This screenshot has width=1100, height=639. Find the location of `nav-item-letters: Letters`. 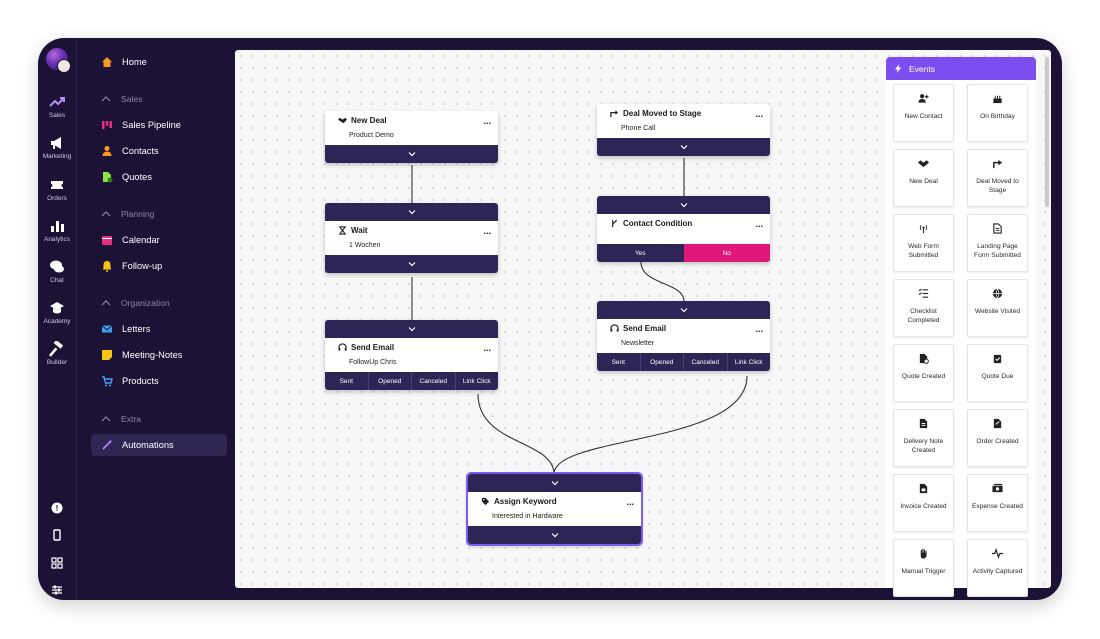

nav-item-letters: Letters is located at coordinates (159, 329).